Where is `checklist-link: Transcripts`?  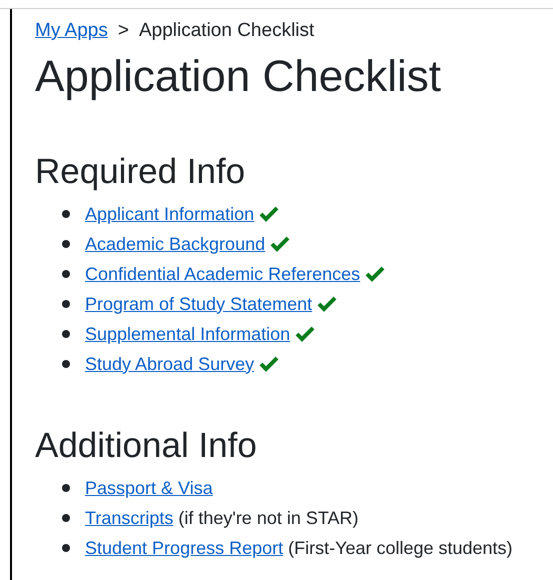
checklist-link: Transcripts is located at coordinates (129, 518).